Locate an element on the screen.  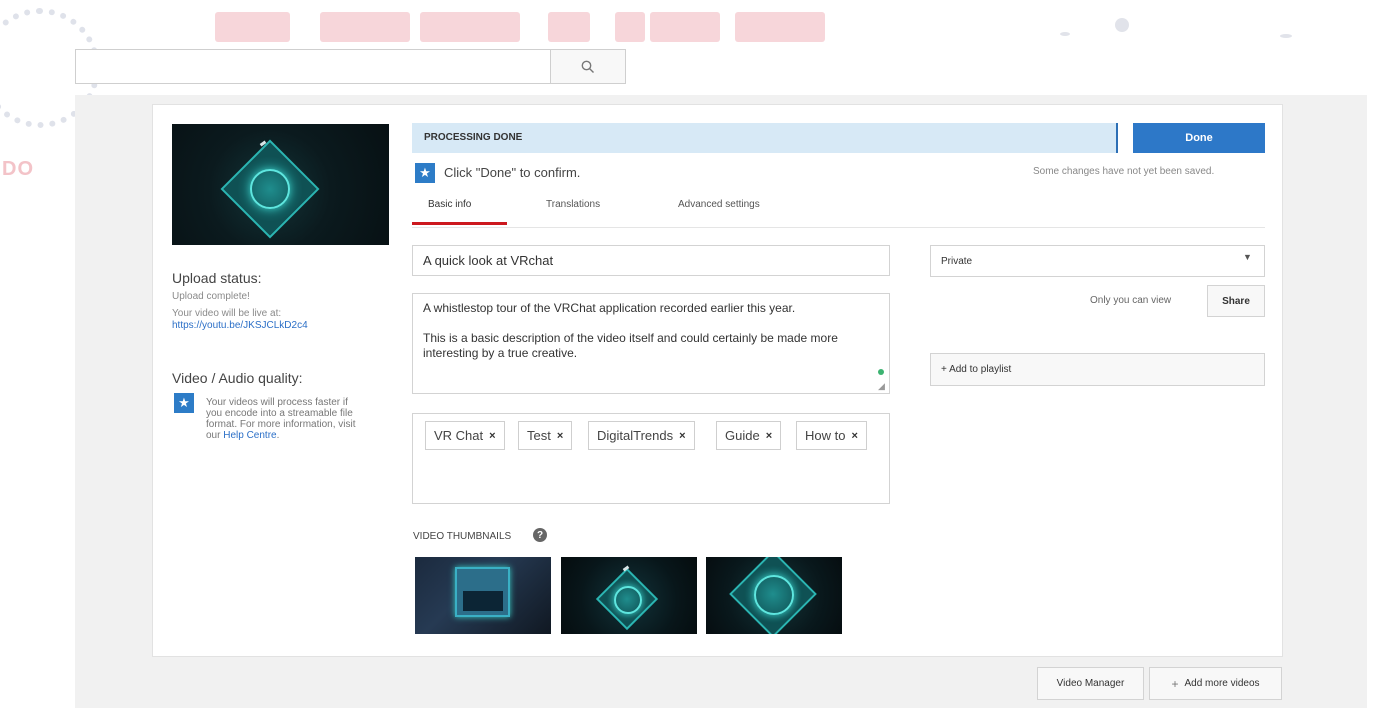
tab-advanced-settings: Advanced settings is located at coordinates (719, 204).